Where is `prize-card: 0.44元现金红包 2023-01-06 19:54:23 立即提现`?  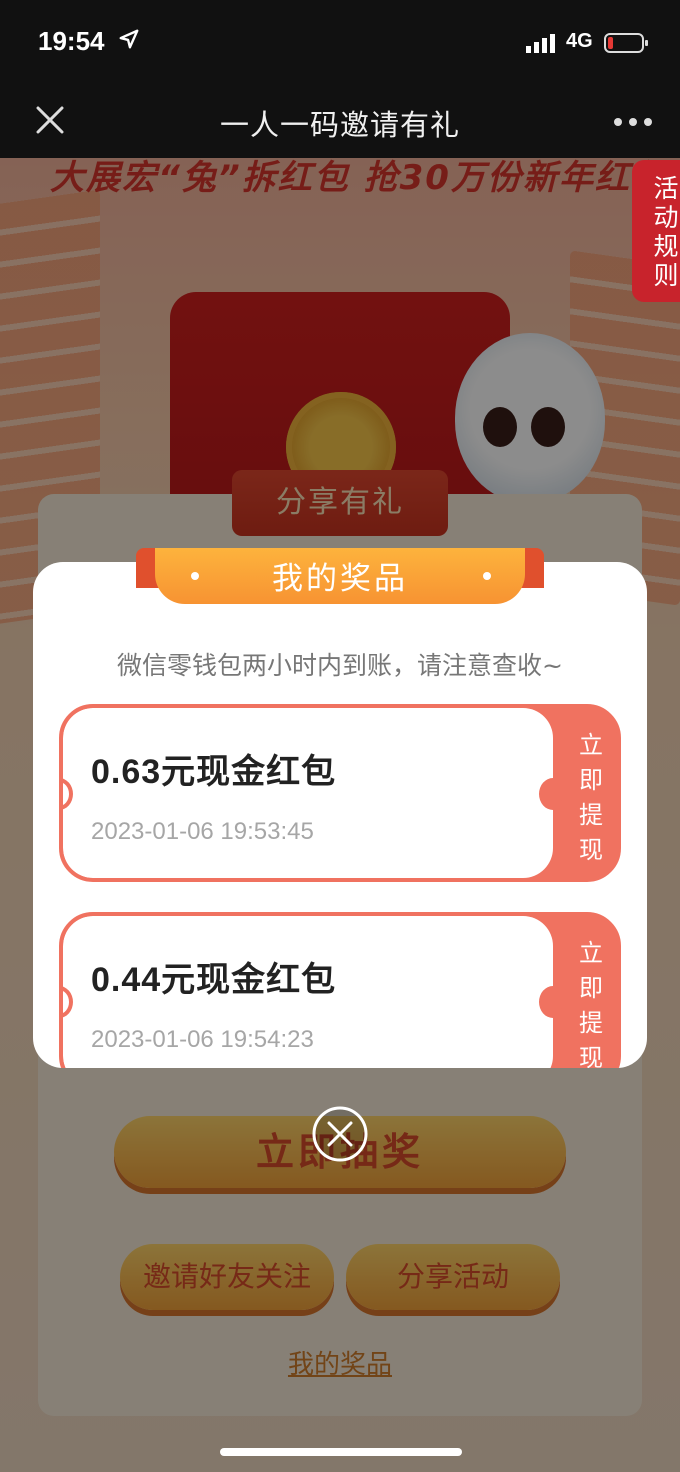 prize-card: 0.44元现金红包 2023-01-06 19:54:23 立即提现 is located at coordinates (340, 990).